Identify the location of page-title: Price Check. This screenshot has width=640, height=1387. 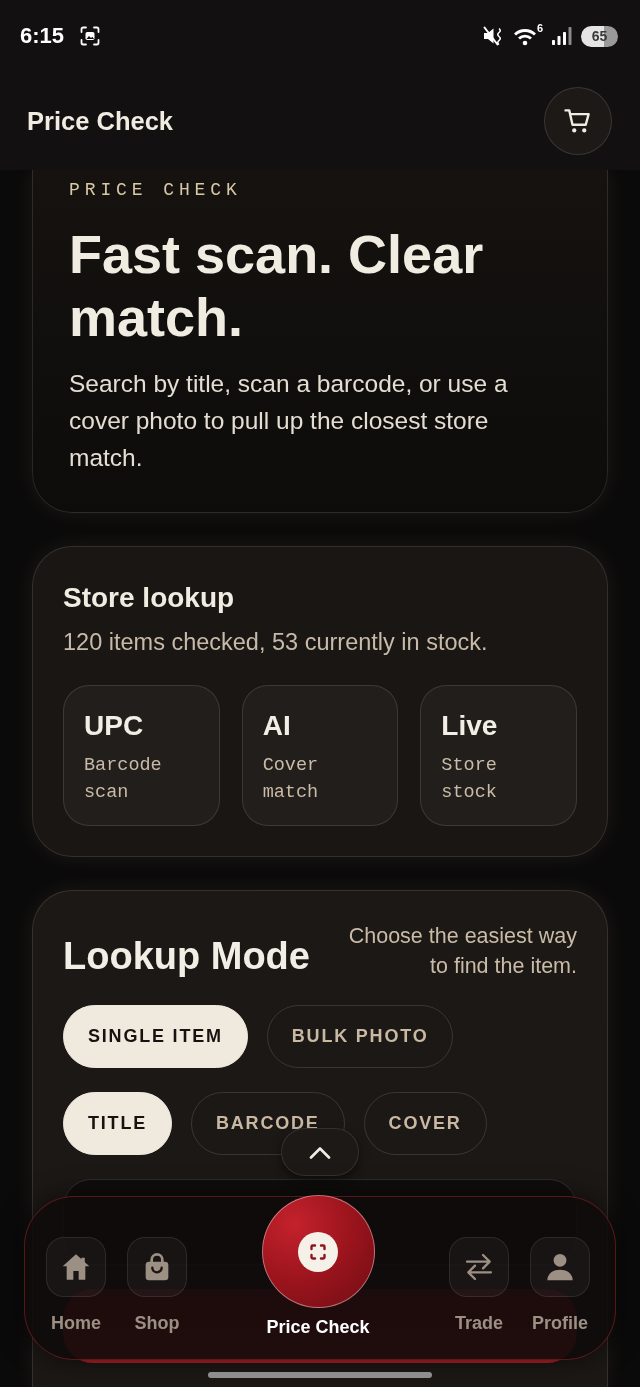
(100, 121).